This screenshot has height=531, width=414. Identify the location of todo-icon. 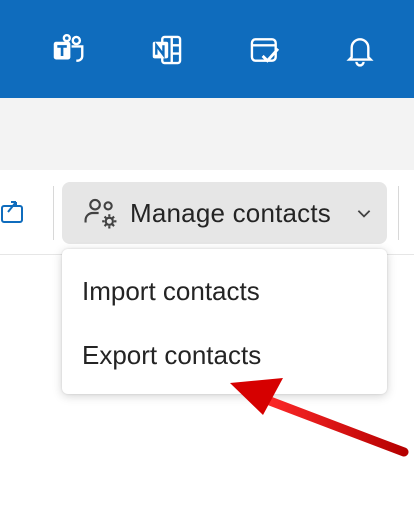
(265, 50).